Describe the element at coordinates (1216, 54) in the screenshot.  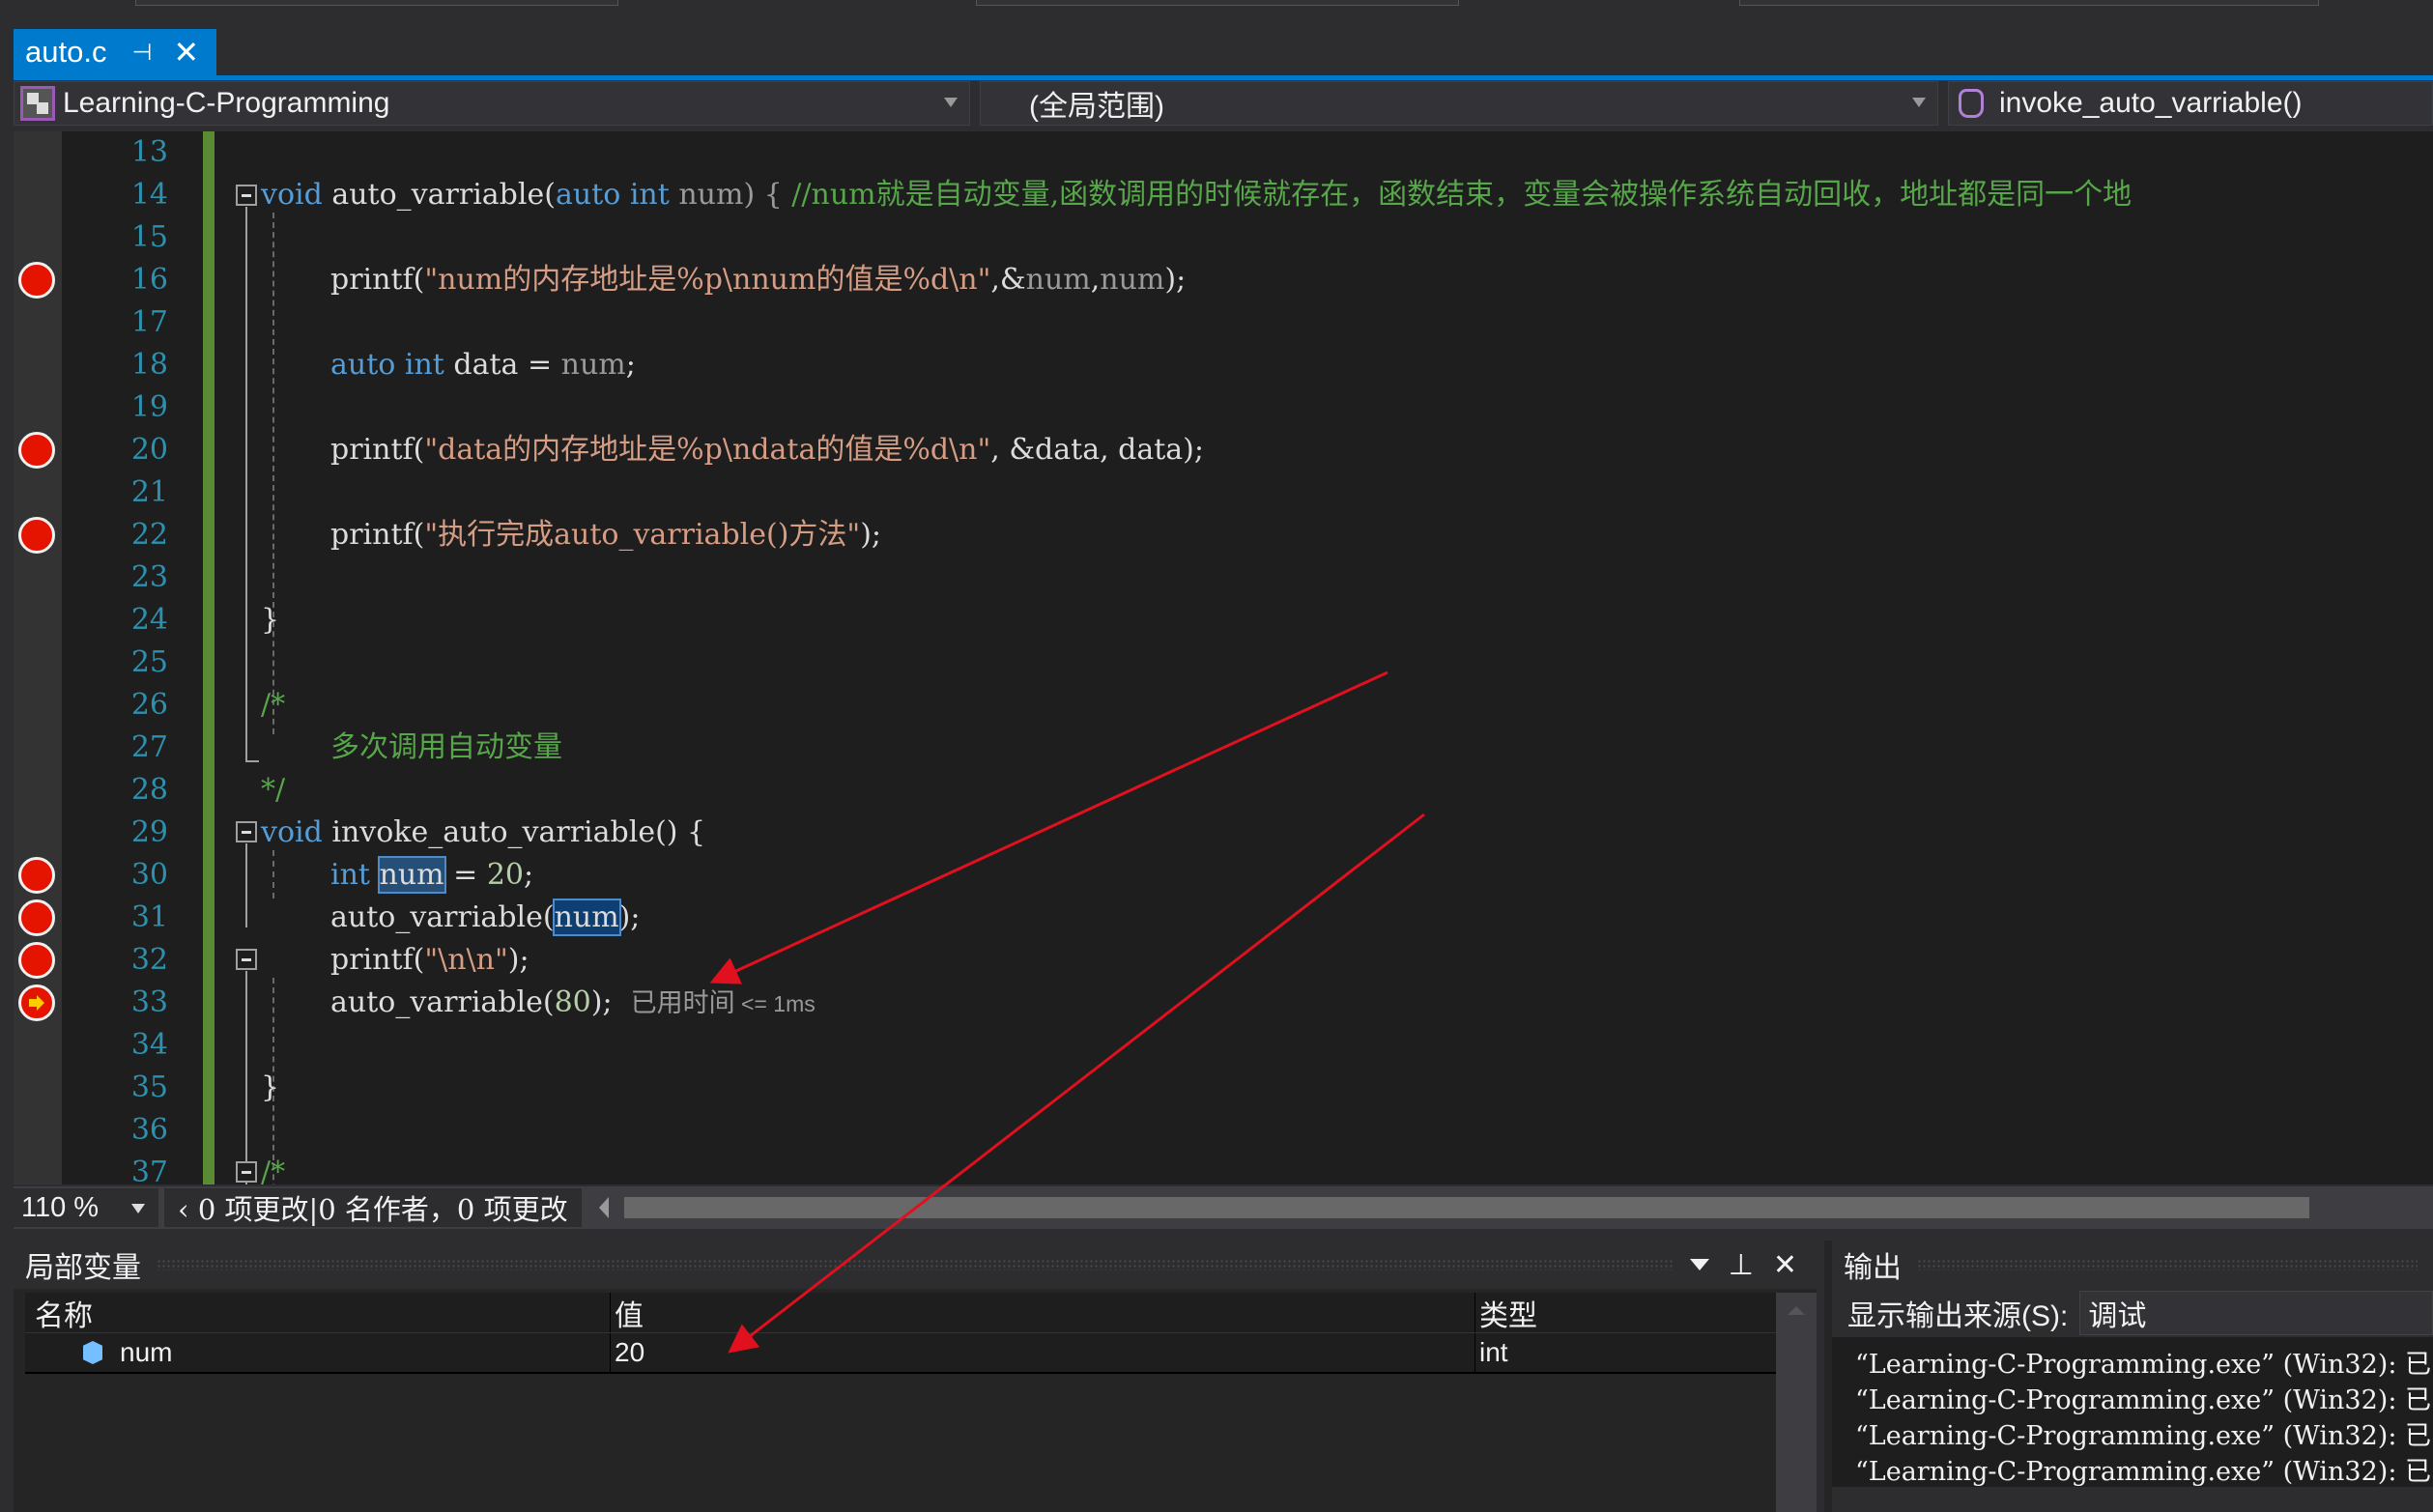
I see `document-tab-bar: auto.c ⊣ ✕` at that location.